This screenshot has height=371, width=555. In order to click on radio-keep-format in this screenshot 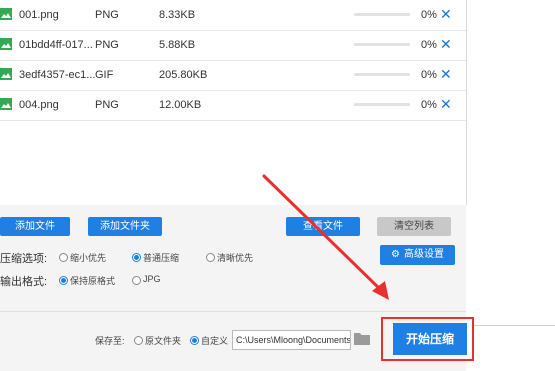, I will do `click(63, 280)`.